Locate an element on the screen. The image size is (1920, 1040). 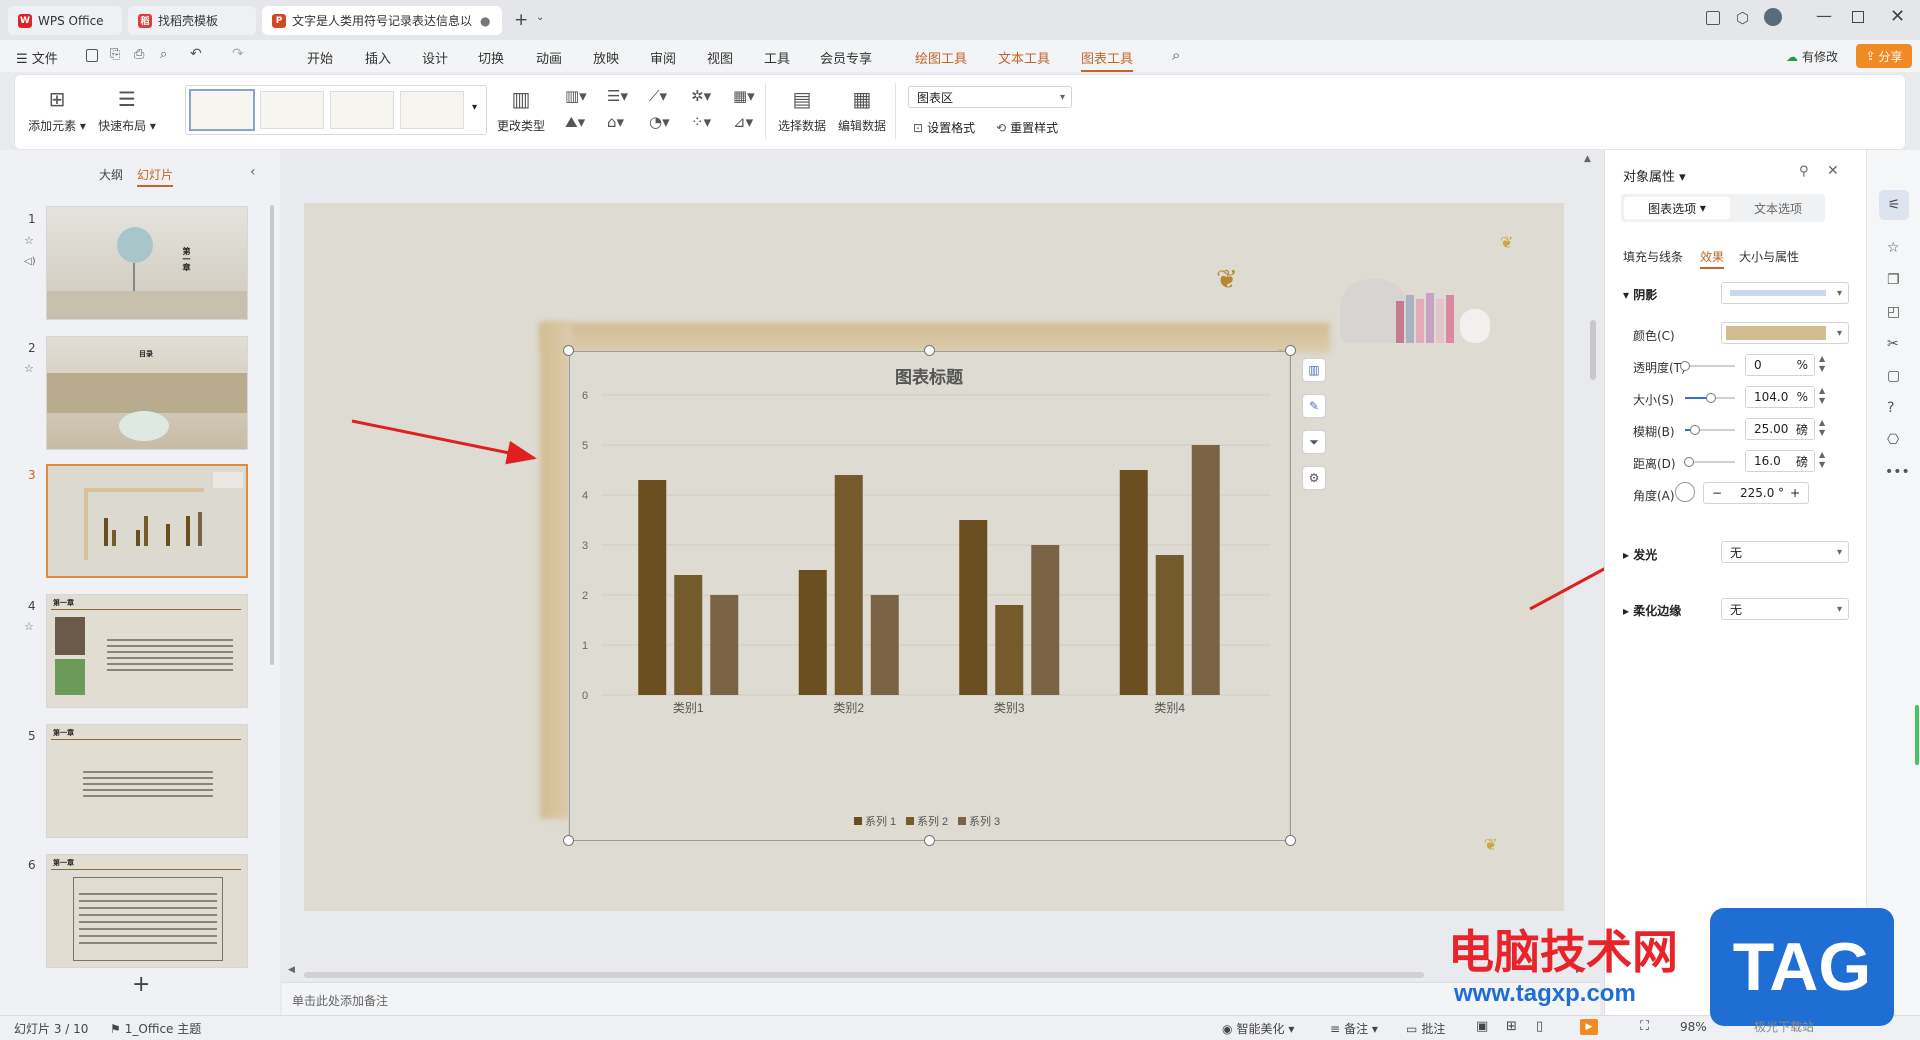
angle-decrement-button: − is located at coordinates (1717, 493).